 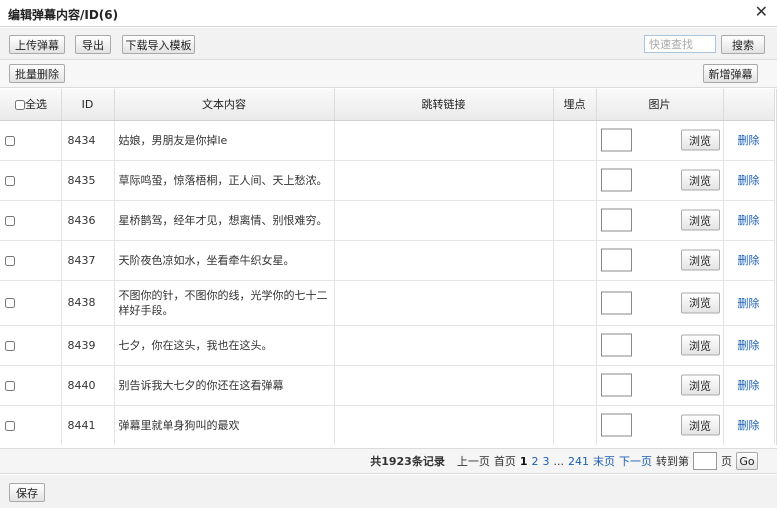 I want to click on table-row: 8441 弹幕里就单身狗叫的最欢 浏览 删除, so click(x=387, y=425).